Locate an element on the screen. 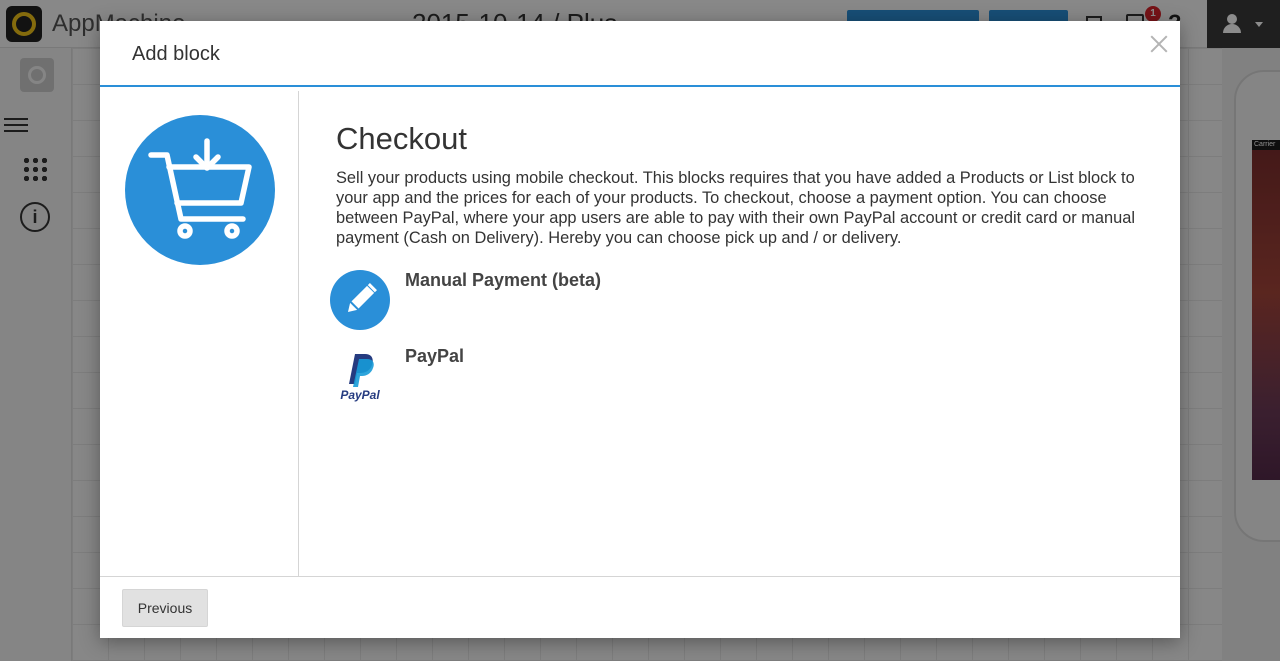 This screenshot has height=661, width=1280. modal-footer: Previous is located at coordinates (640, 607).